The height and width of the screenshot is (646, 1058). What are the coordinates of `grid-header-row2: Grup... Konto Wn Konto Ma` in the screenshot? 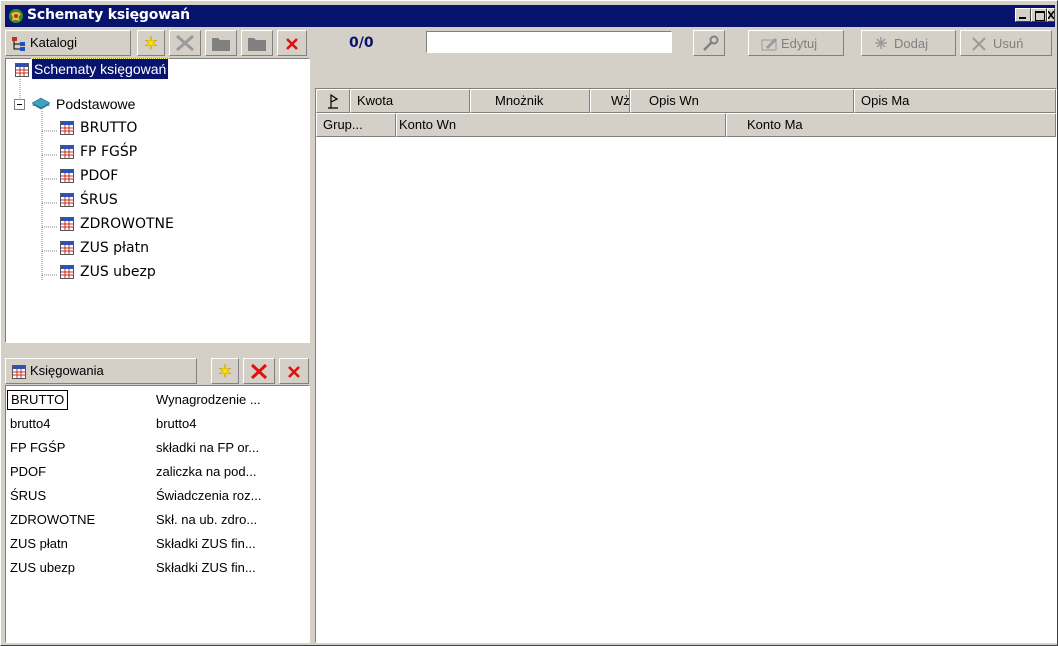 It's located at (686, 125).